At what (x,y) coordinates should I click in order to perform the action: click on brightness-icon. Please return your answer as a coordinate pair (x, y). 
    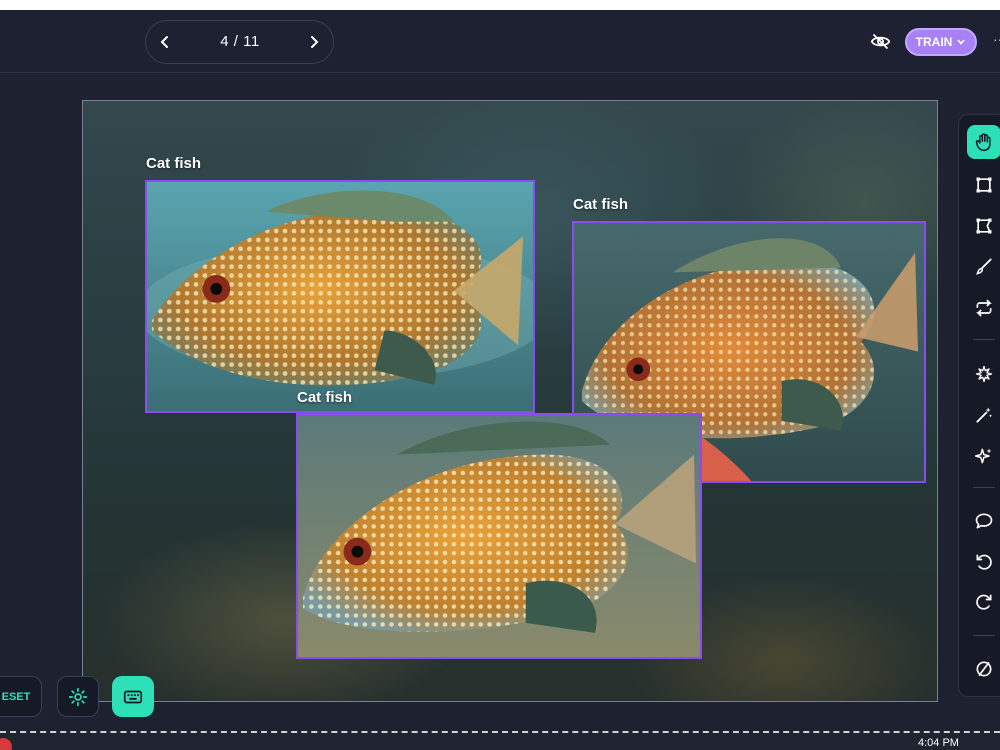
    Looking at the image, I should click on (78, 696).